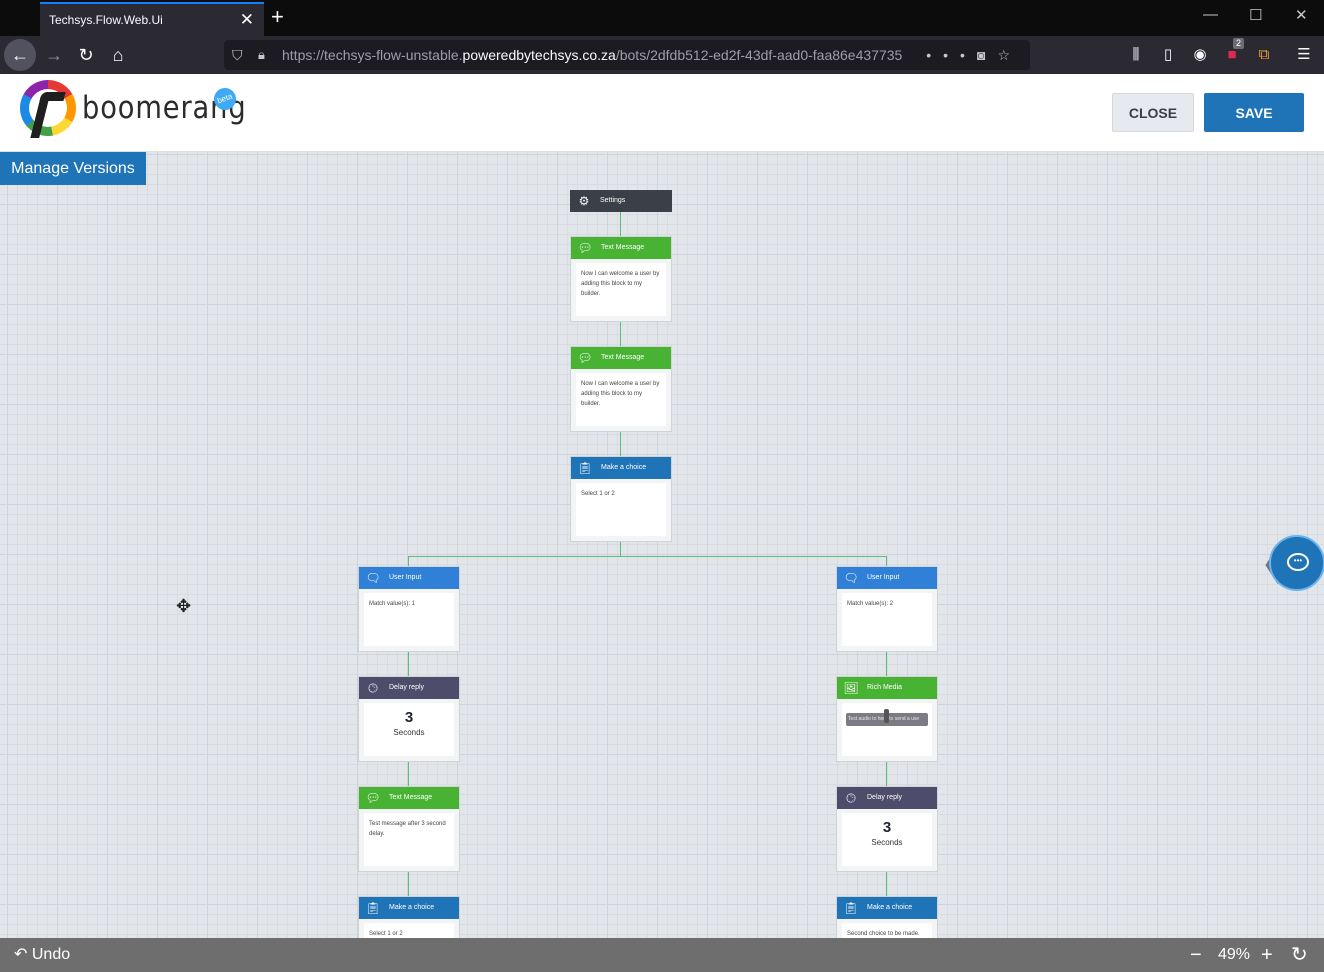 The width and height of the screenshot is (1324, 972). What do you see at coordinates (1255, 15) in the screenshot?
I see `maximize-icon: ☐` at bounding box center [1255, 15].